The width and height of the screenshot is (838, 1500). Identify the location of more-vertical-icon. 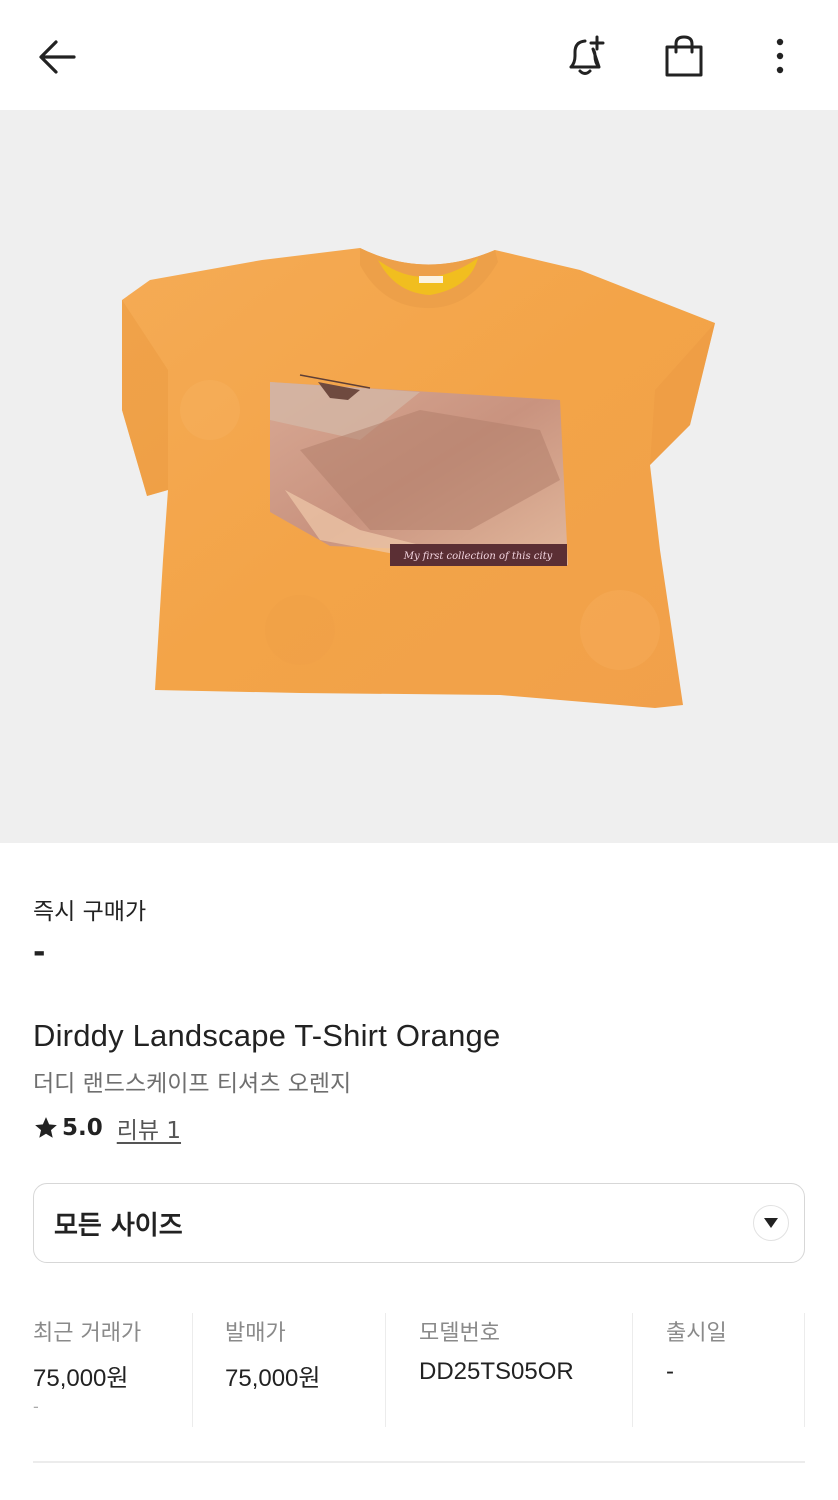
(780, 56).